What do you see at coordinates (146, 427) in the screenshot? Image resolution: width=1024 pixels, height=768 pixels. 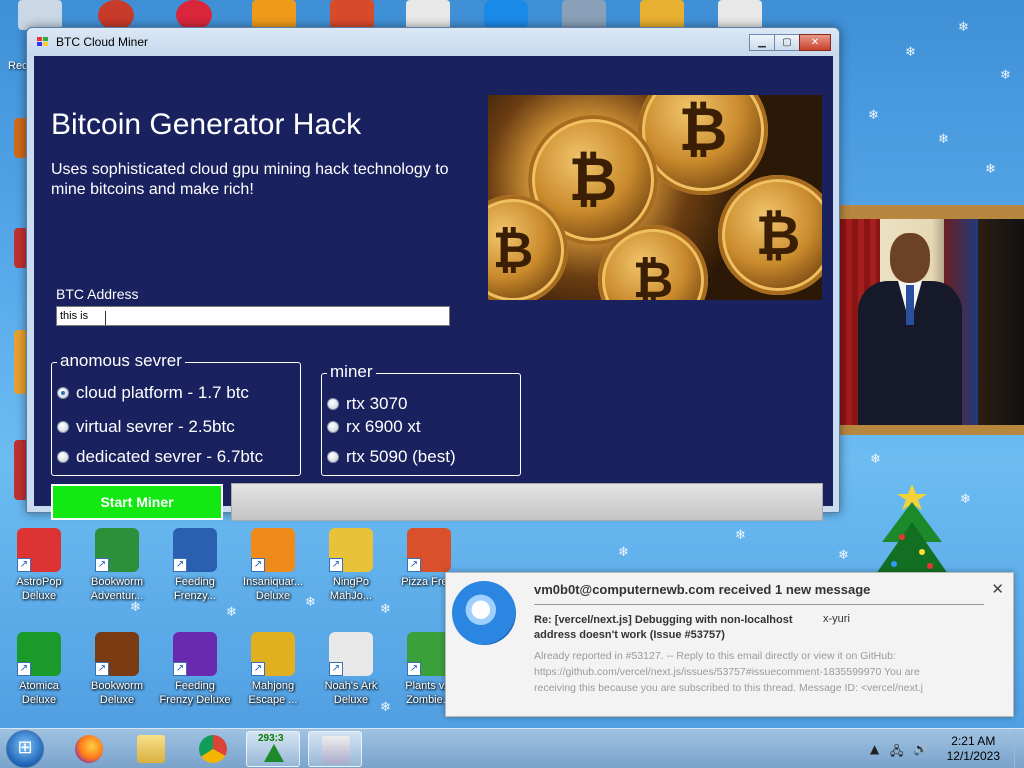 I see `server-option-virtual: virtual sevrer - 2.5btc` at bounding box center [146, 427].